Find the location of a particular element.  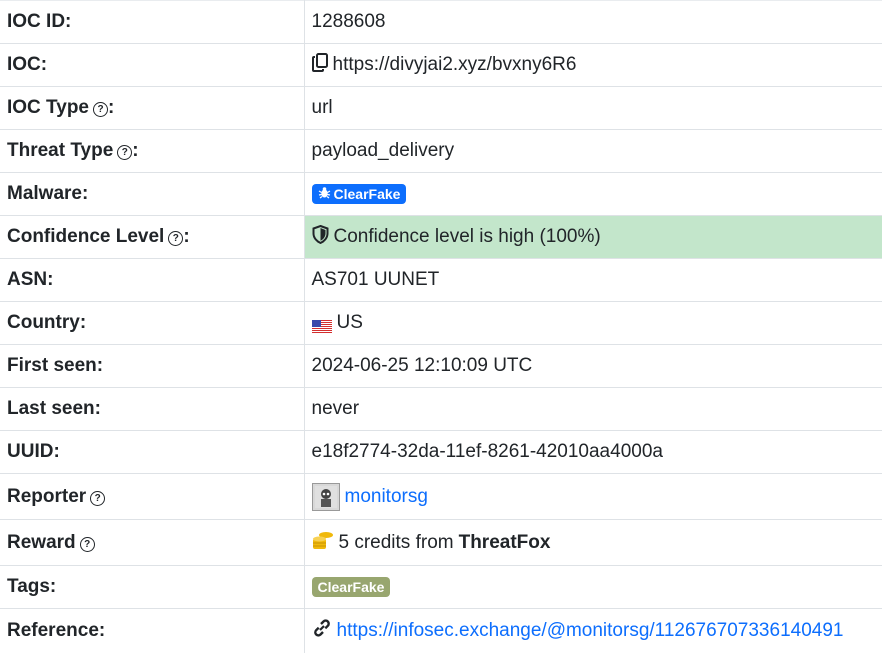

ioc-id-value: 1288608 is located at coordinates (593, 22).